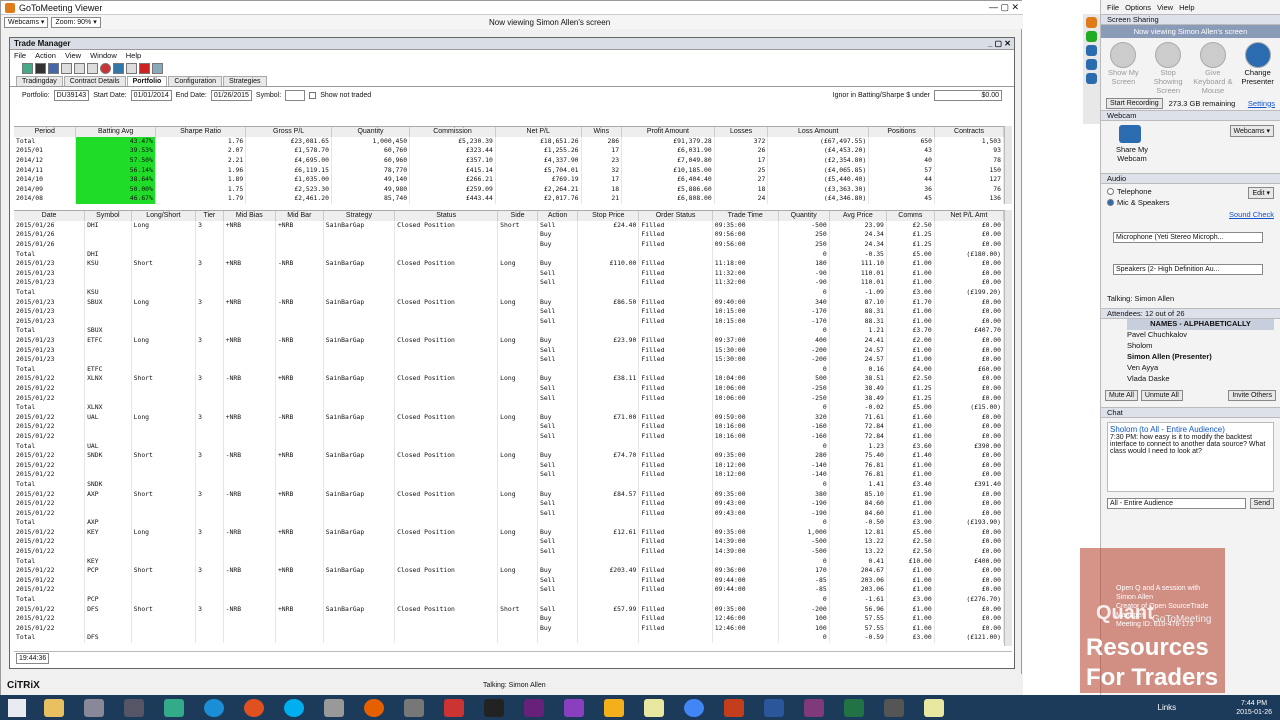 This screenshot has width=1280, height=720. I want to click on detail-col-header: Stop Price, so click(608, 216).